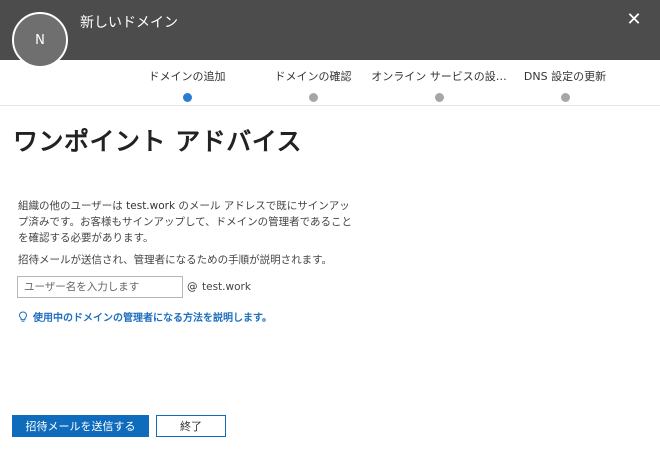  What do you see at coordinates (151, 206) in the screenshot?
I see `desc-domain: test.work` at bounding box center [151, 206].